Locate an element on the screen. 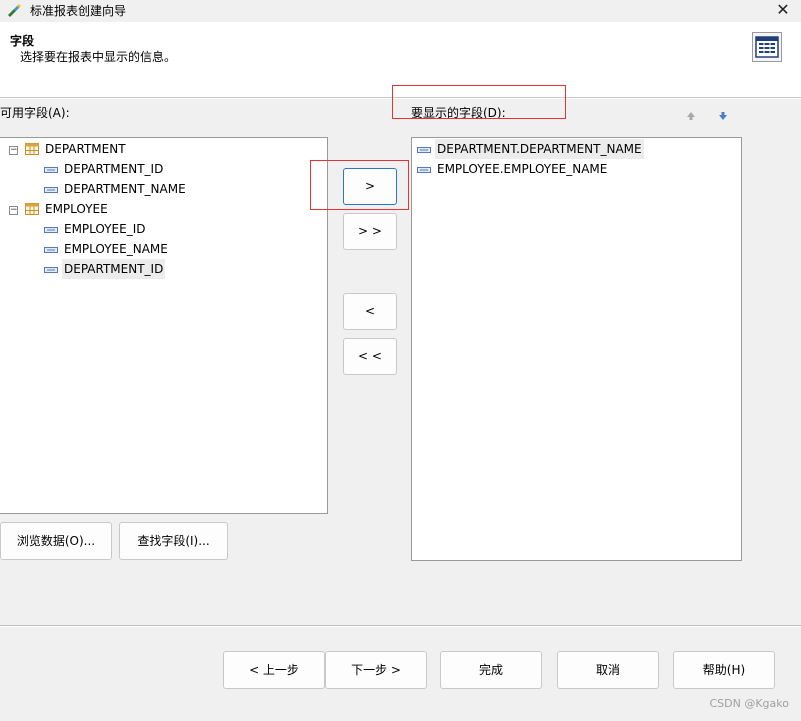 The width and height of the screenshot is (801, 721). remove-field-button: < is located at coordinates (370, 311).